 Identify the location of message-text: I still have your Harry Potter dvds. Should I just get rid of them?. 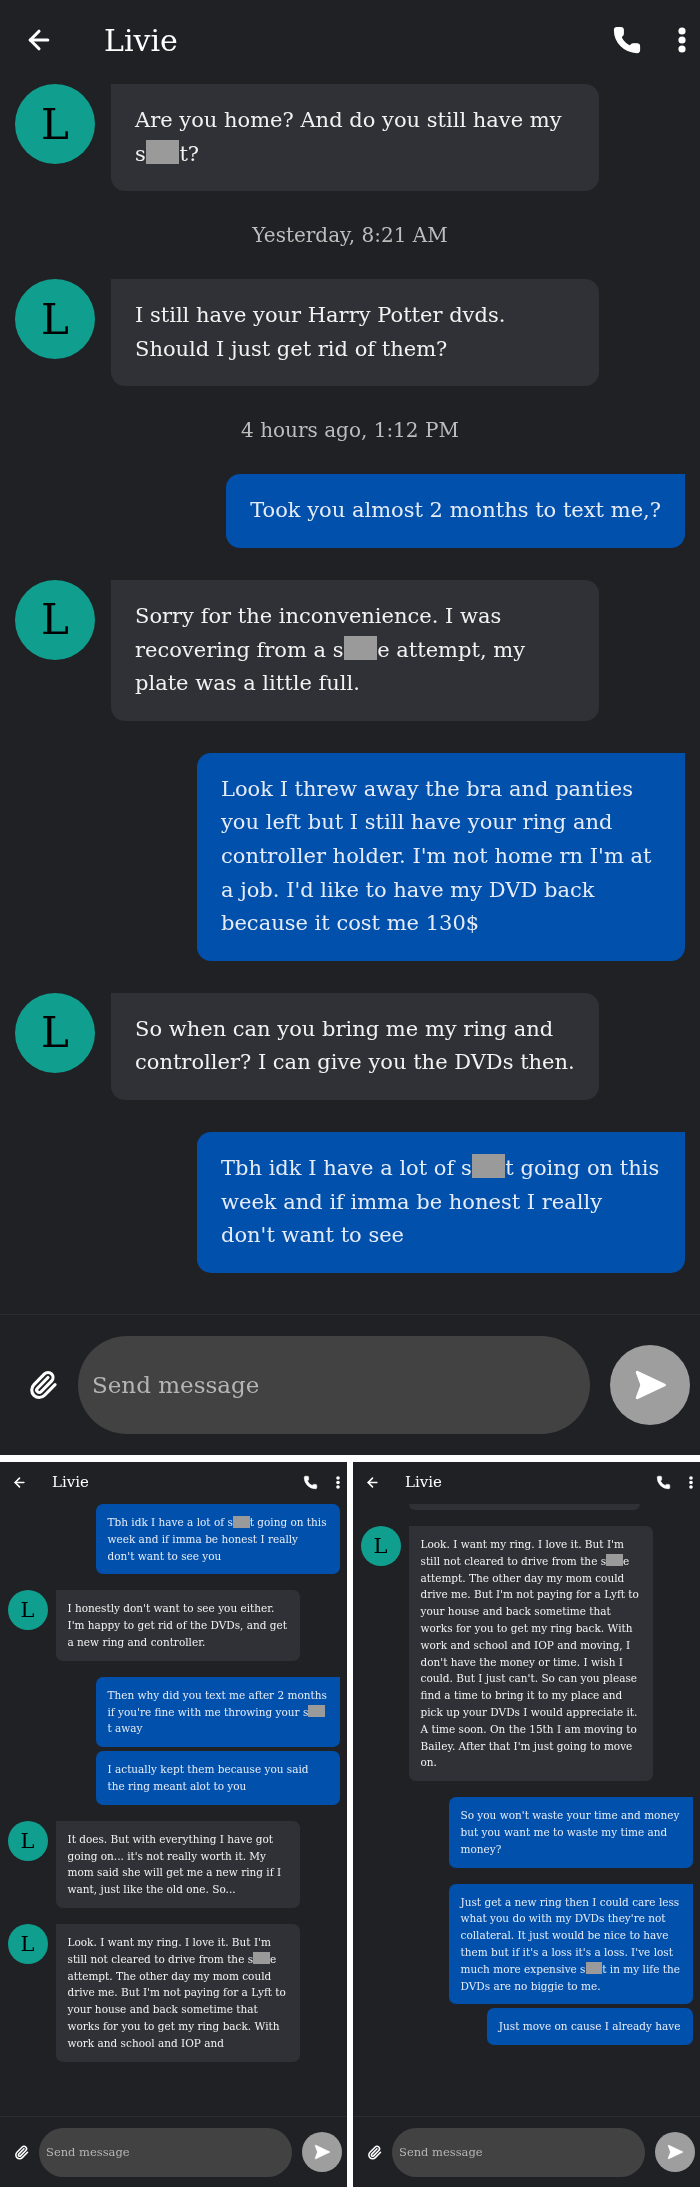
(321, 332).